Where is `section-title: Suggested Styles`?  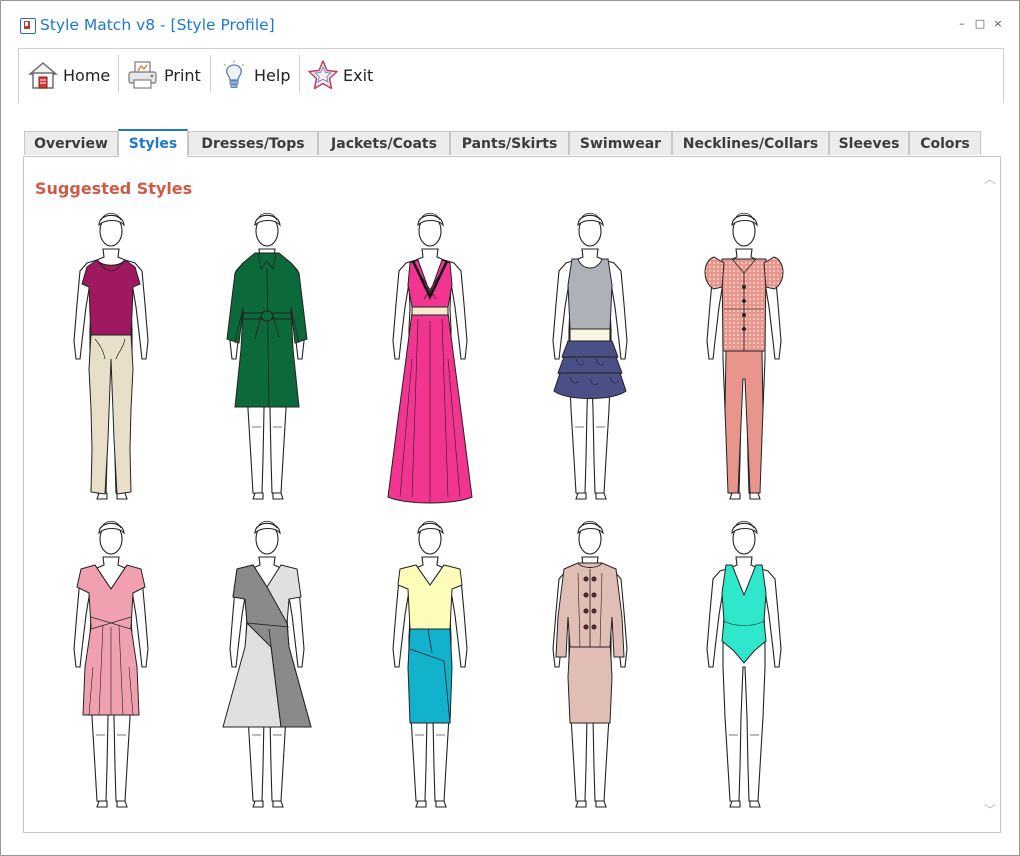 section-title: Suggested Styles is located at coordinates (114, 188).